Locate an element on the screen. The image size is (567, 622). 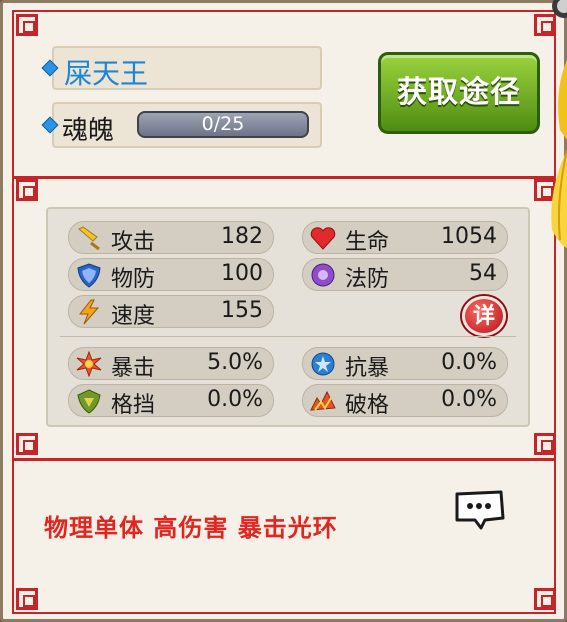
stat-value: 182 is located at coordinates (242, 236).